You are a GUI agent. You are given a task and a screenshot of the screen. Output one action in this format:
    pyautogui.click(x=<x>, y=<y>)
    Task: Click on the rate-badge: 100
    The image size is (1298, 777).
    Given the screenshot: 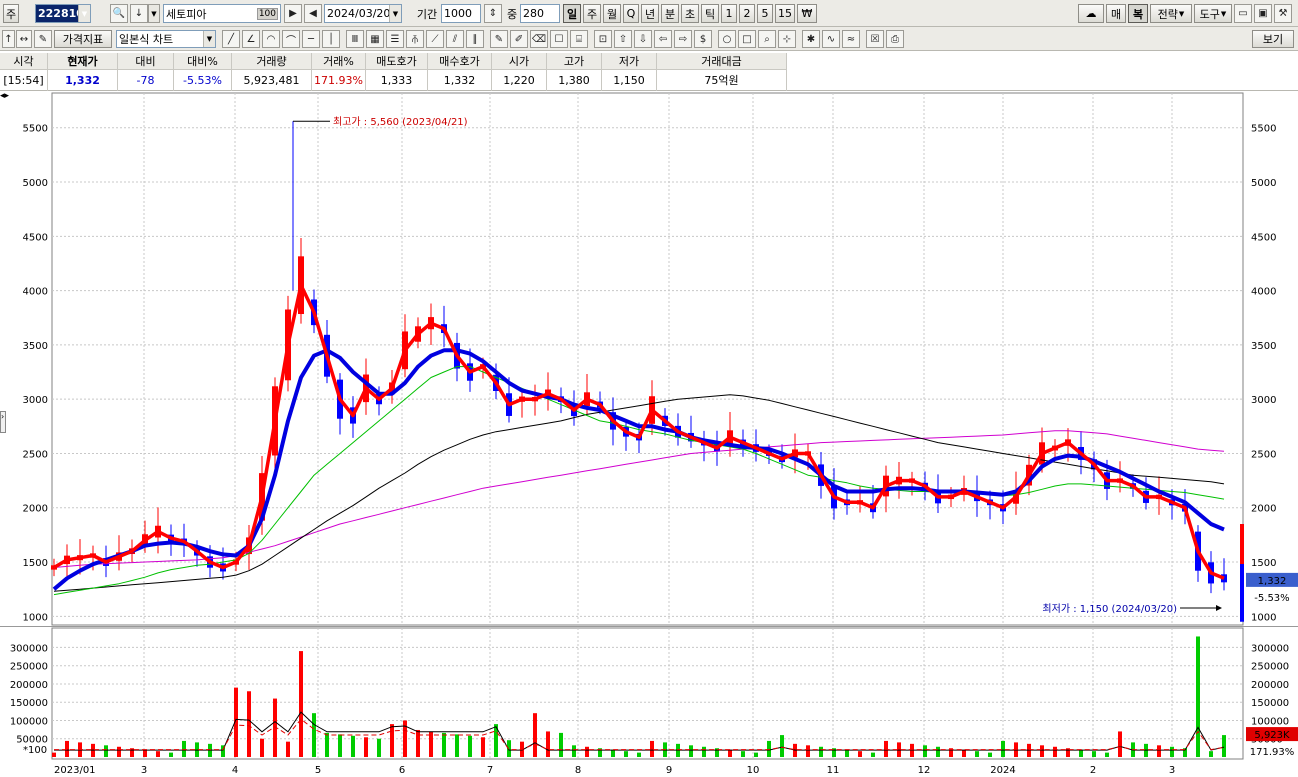 What is the action you would take?
    pyautogui.click(x=267, y=13)
    